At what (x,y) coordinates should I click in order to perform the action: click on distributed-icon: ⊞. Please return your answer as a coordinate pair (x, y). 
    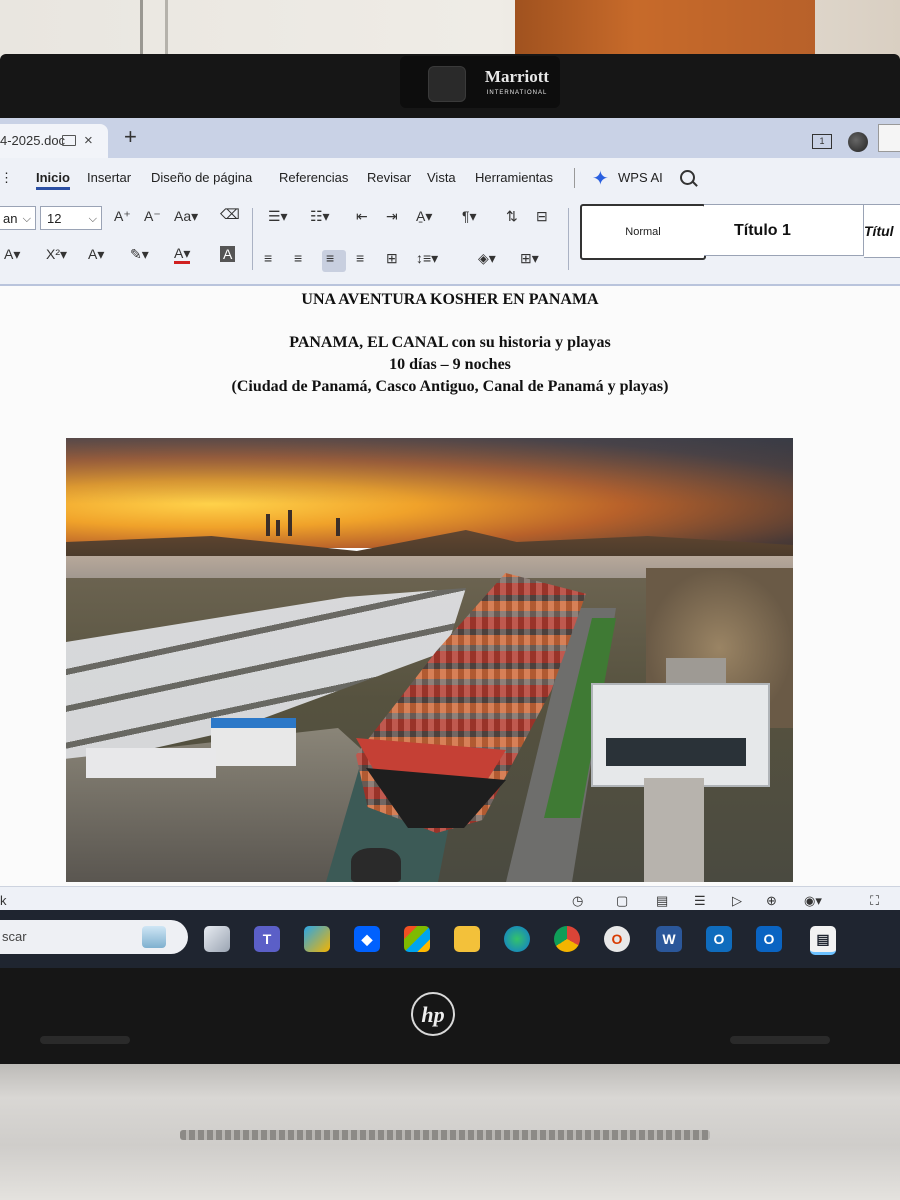
    Looking at the image, I should click on (392, 258).